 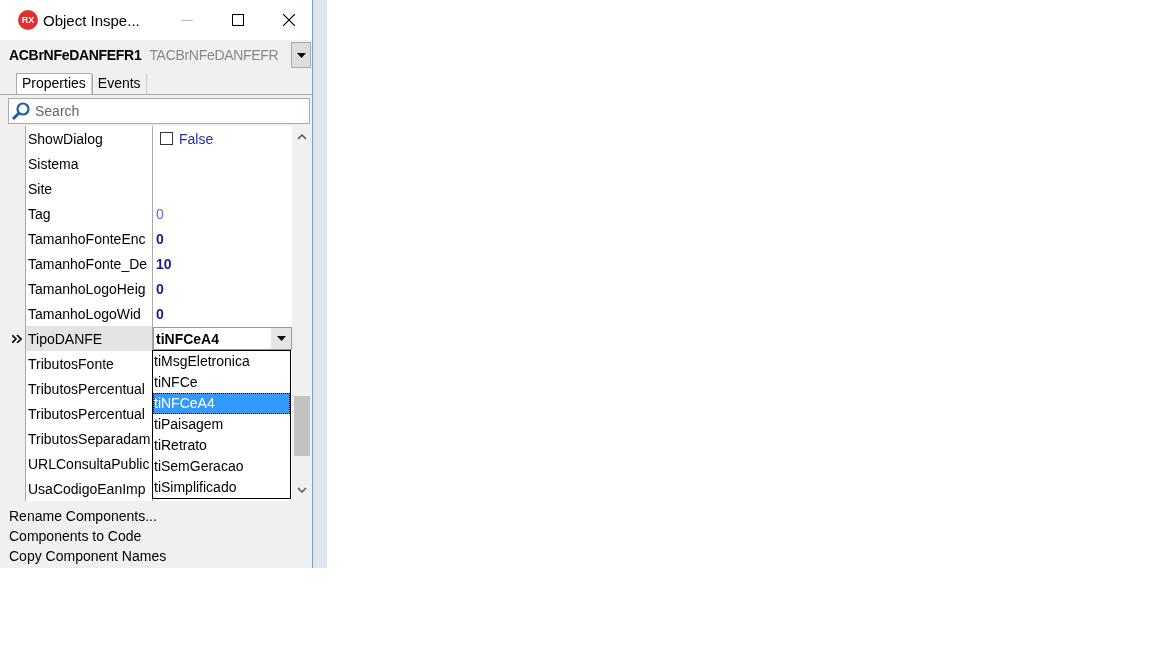 What do you see at coordinates (166, 138) in the screenshot?
I see `checkbox` at bounding box center [166, 138].